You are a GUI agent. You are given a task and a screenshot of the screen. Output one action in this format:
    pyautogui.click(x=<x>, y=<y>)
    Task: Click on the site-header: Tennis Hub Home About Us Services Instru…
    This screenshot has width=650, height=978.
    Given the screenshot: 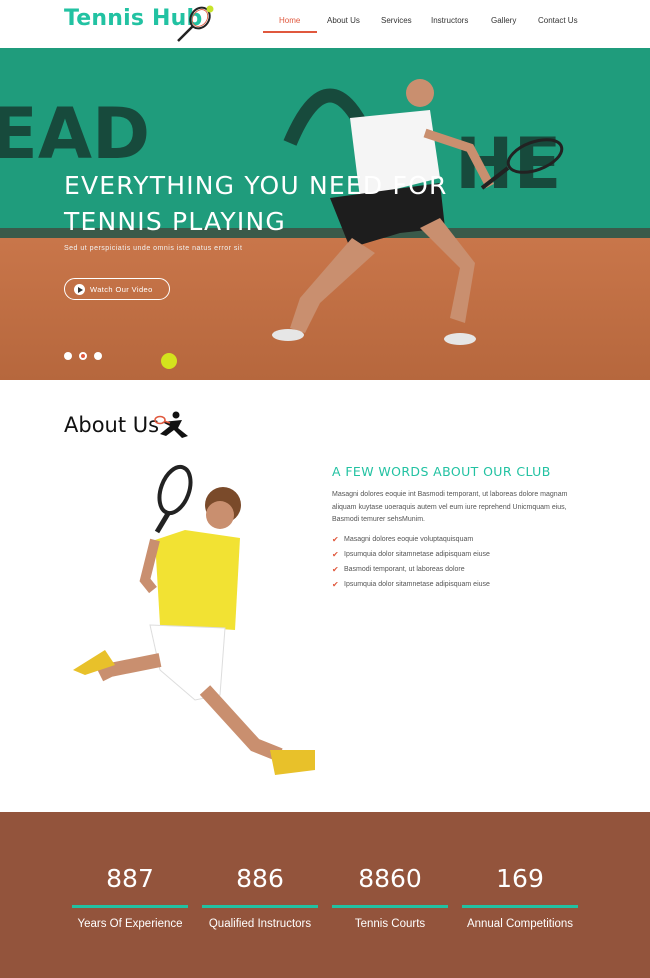 What is the action you would take?
    pyautogui.click(x=325, y=24)
    